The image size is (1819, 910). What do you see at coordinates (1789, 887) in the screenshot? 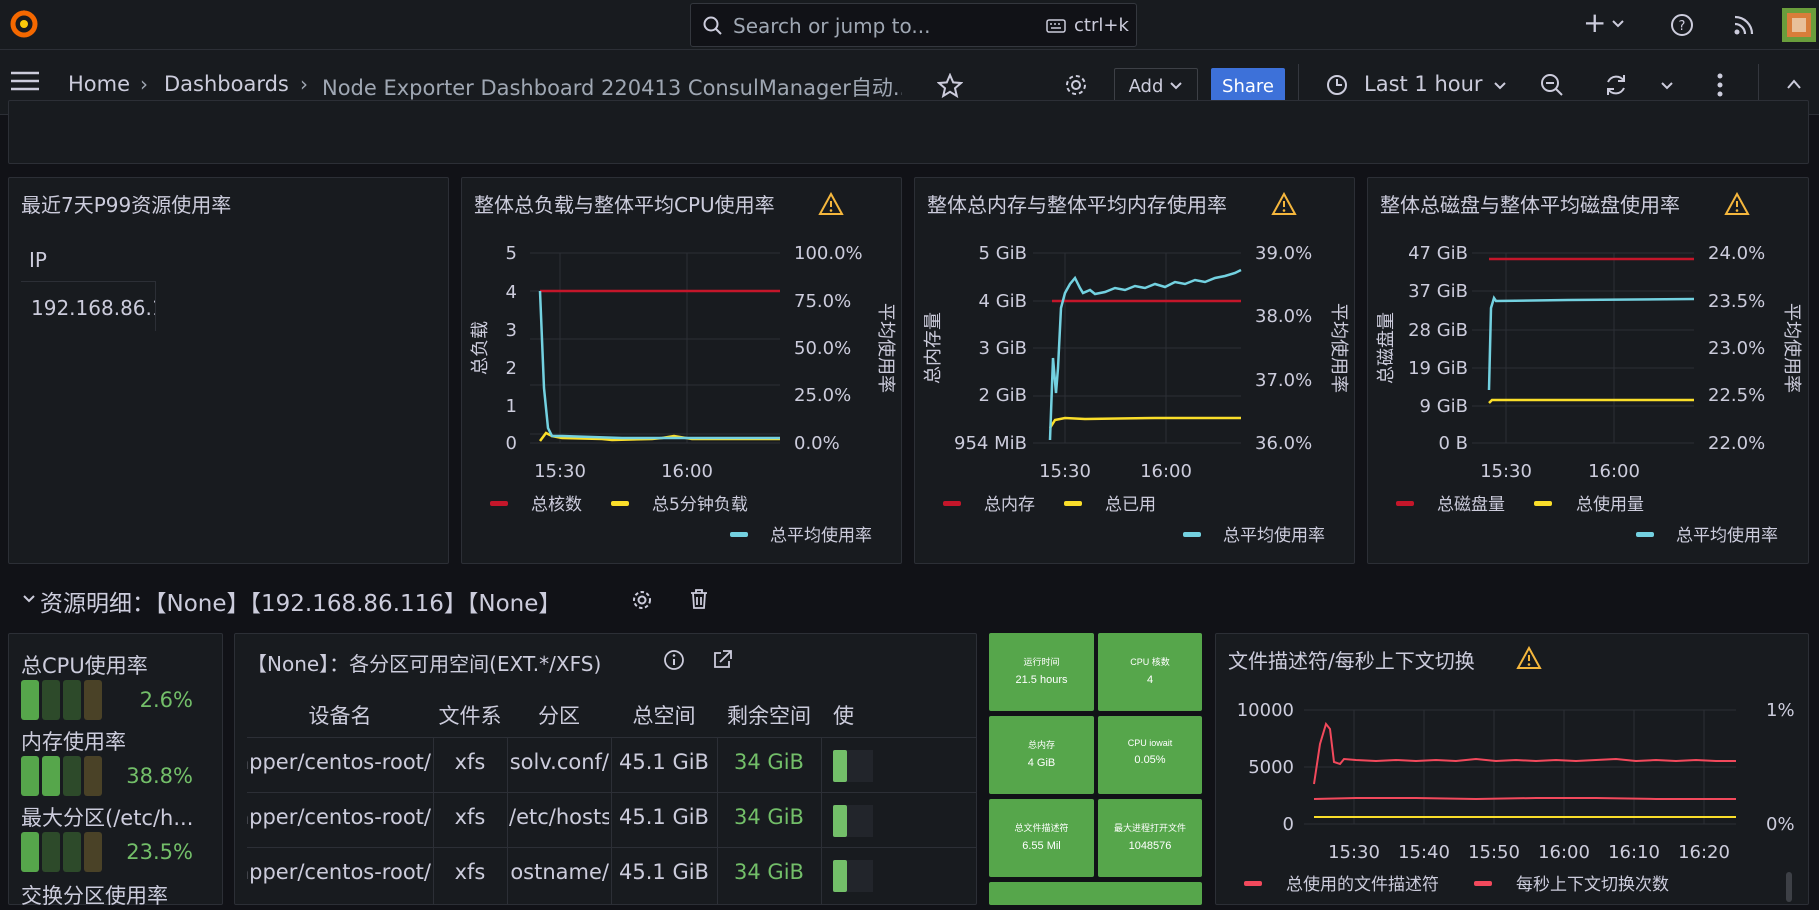
I see `scrollbar` at bounding box center [1789, 887].